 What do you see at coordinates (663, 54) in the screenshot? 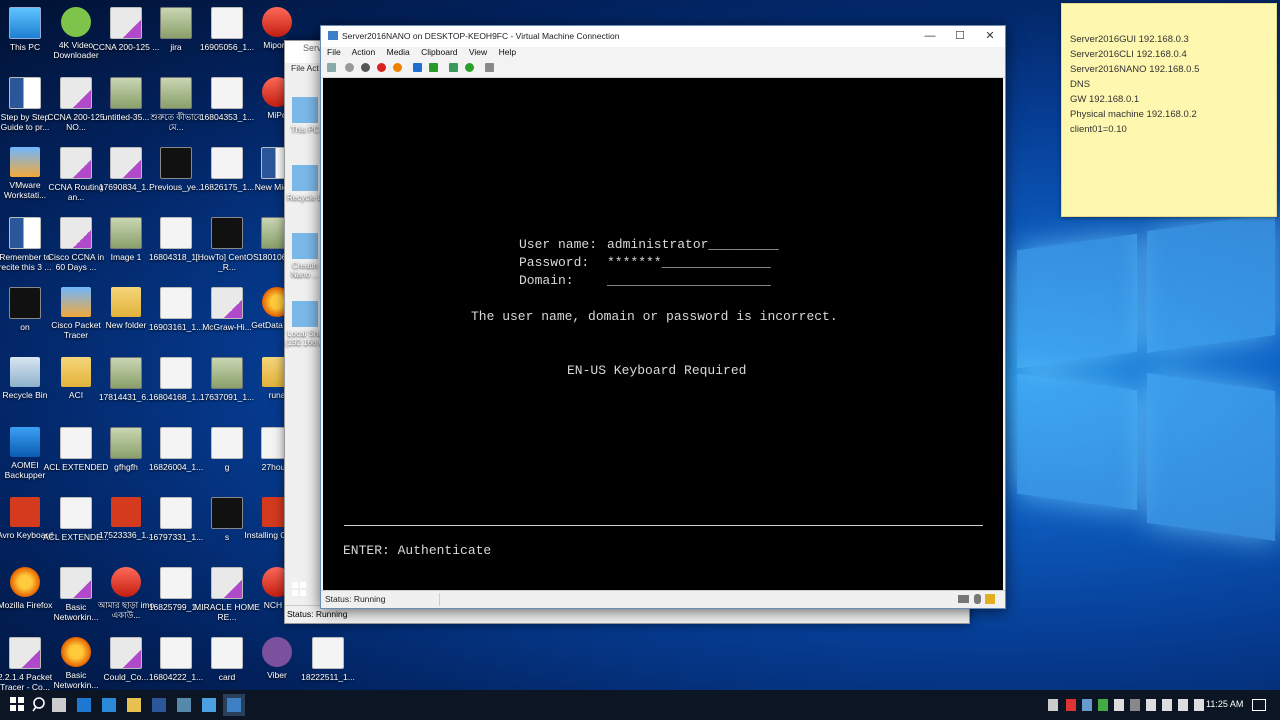
I see `vm-menu-bar: File Action Media Clipboard View Help` at bounding box center [663, 54].